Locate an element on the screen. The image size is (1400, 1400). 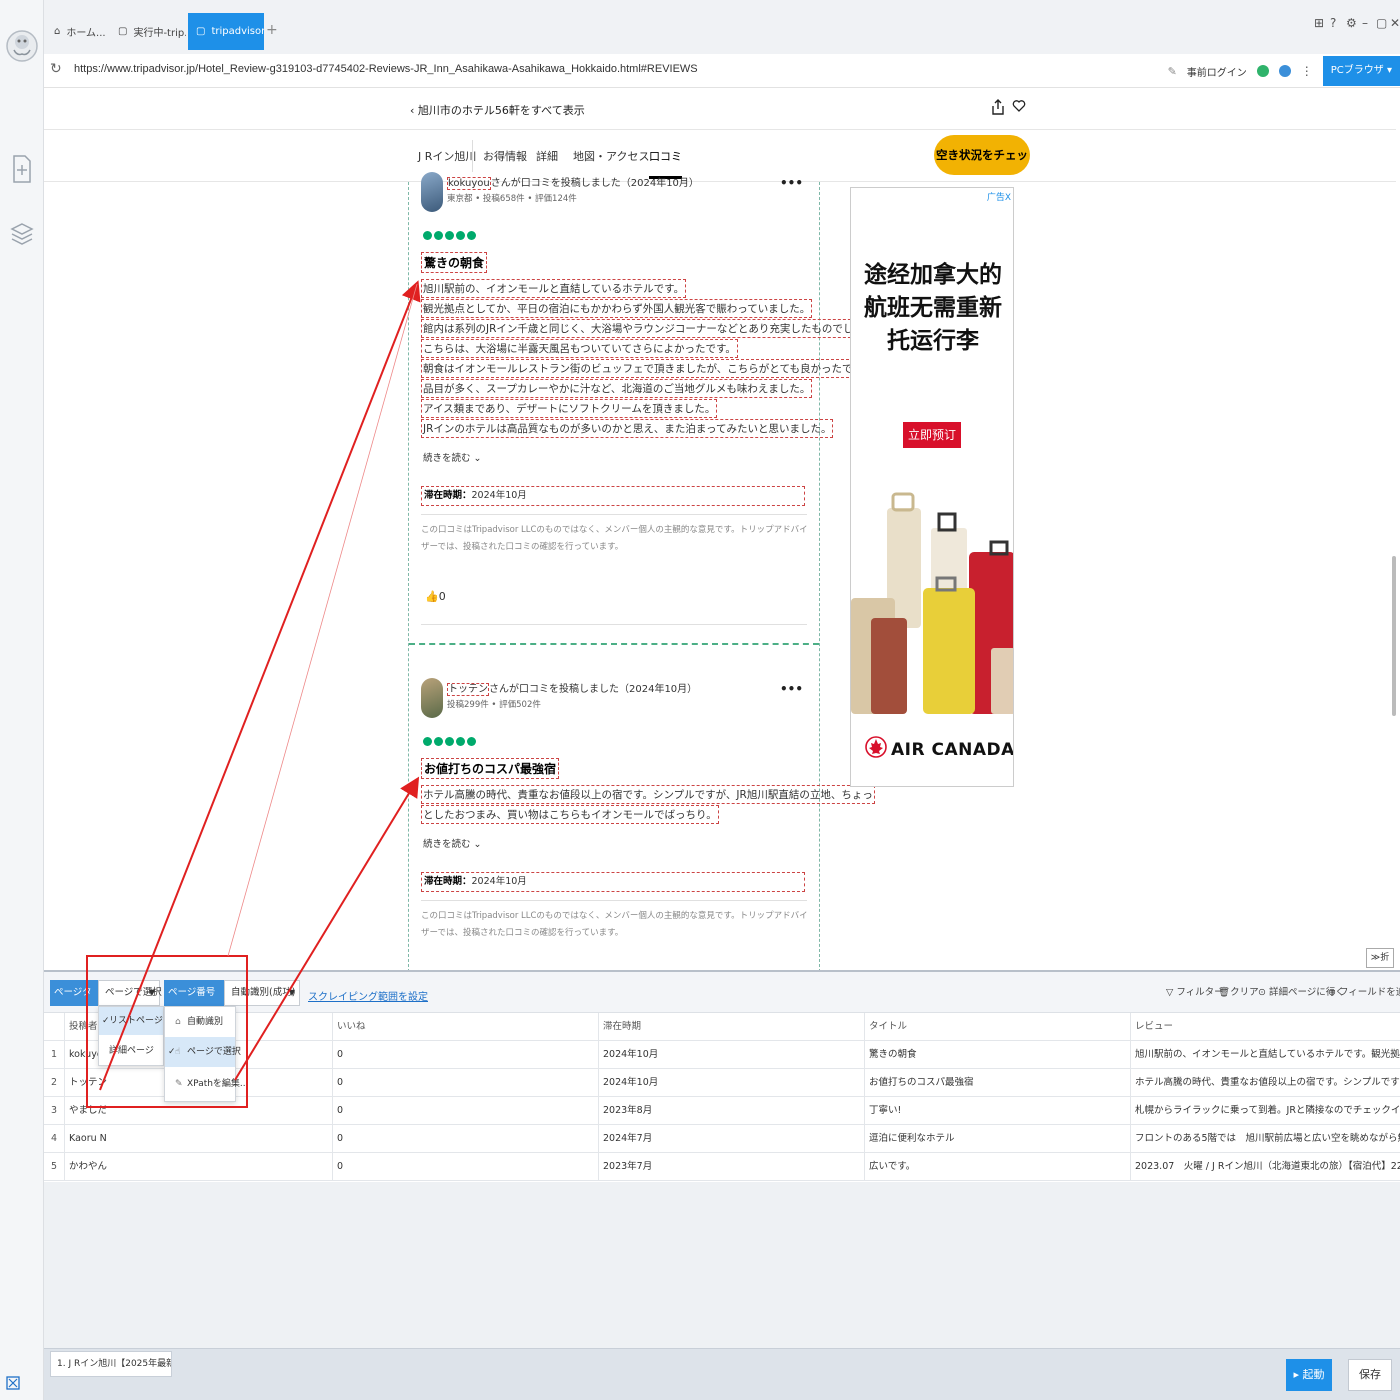
heart-icon is located at coordinates (1019, 106).